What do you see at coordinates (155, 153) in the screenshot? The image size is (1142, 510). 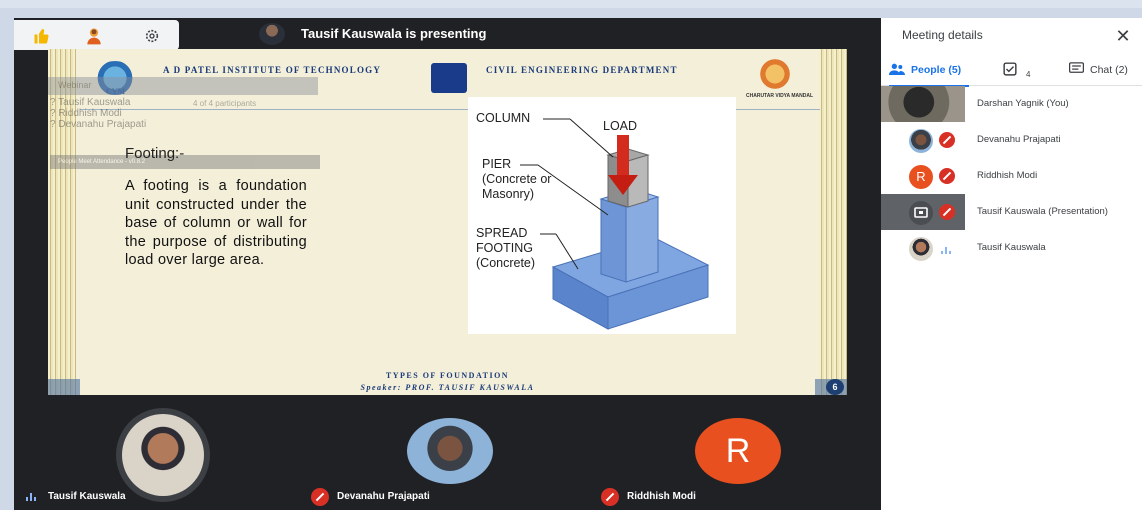 I see `slide-title: Footing:-` at bounding box center [155, 153].